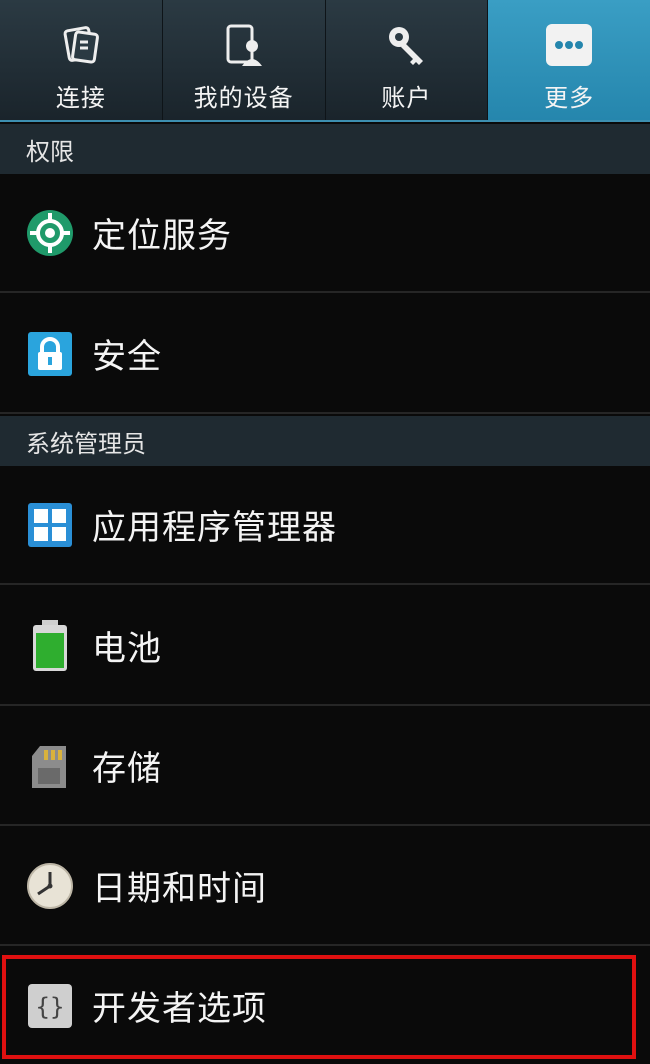 This screenshot has height=1064, width=650. What do you see at coordinates (325, 149) in the screenshot?
I see `section-header-permissions: 权限` at bounding box center [325, 149].